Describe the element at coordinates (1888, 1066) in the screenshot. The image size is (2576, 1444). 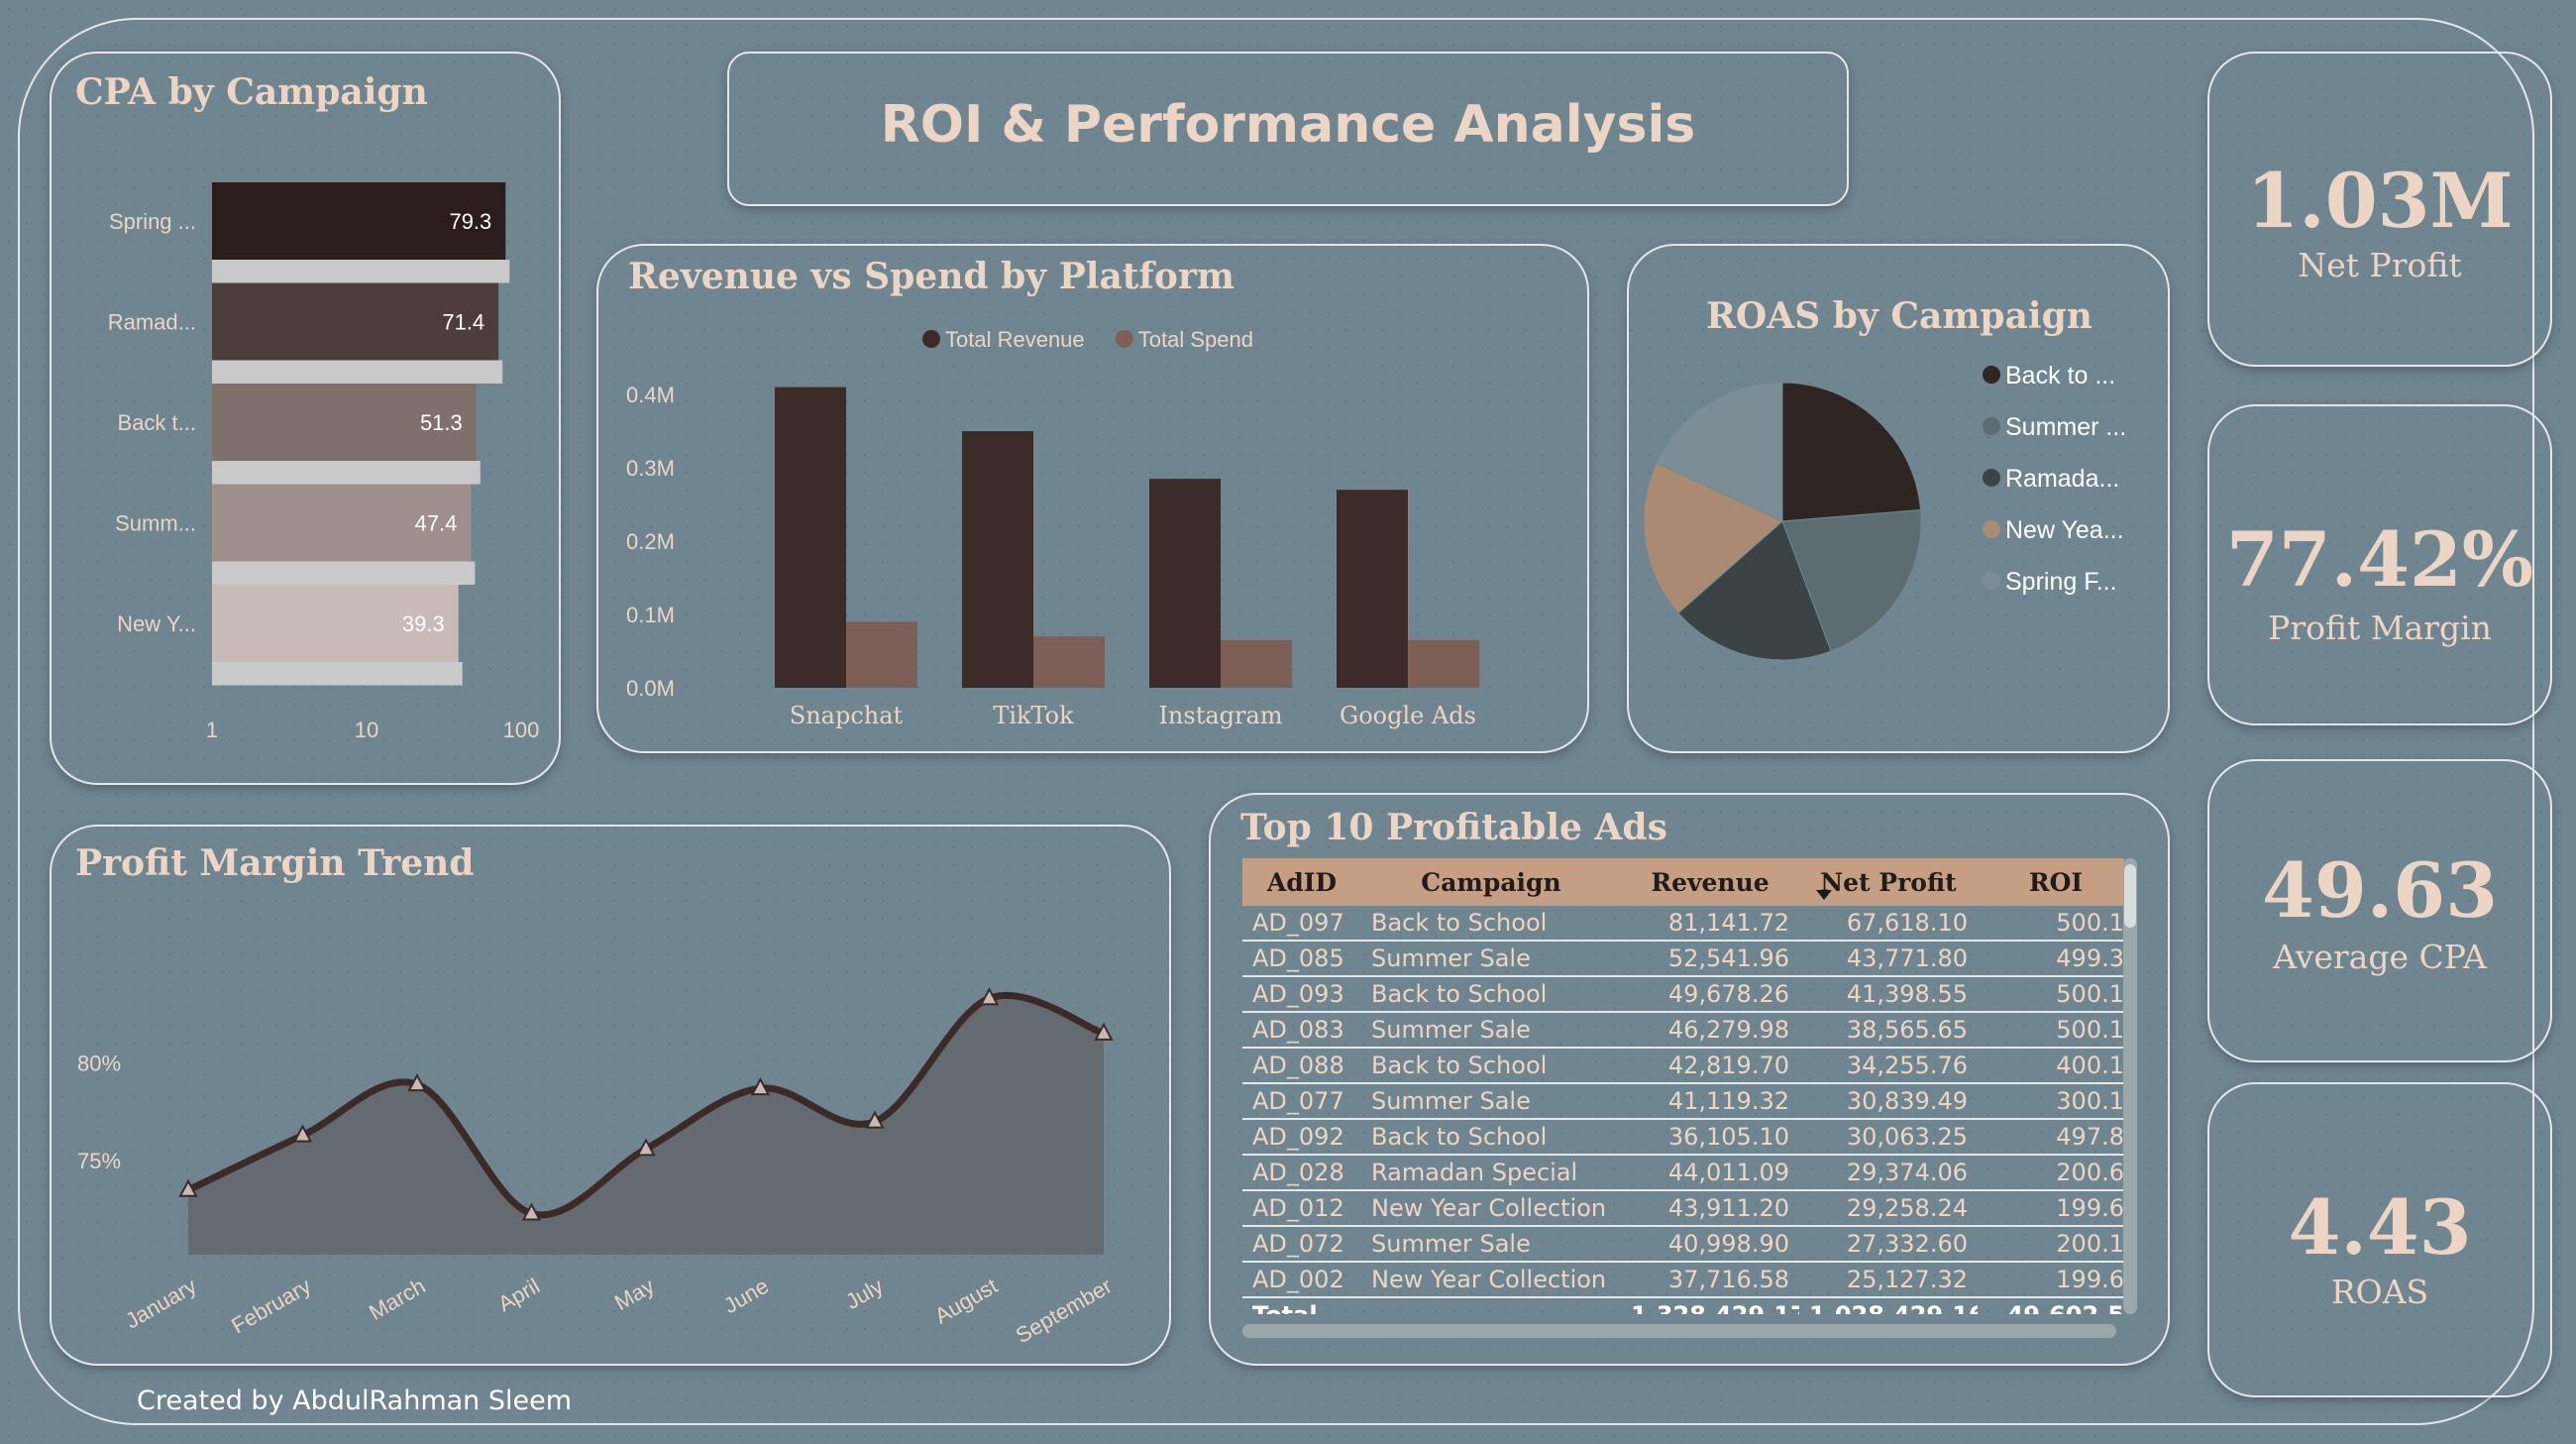
I see `table-cell: 34,255.76` at that location.